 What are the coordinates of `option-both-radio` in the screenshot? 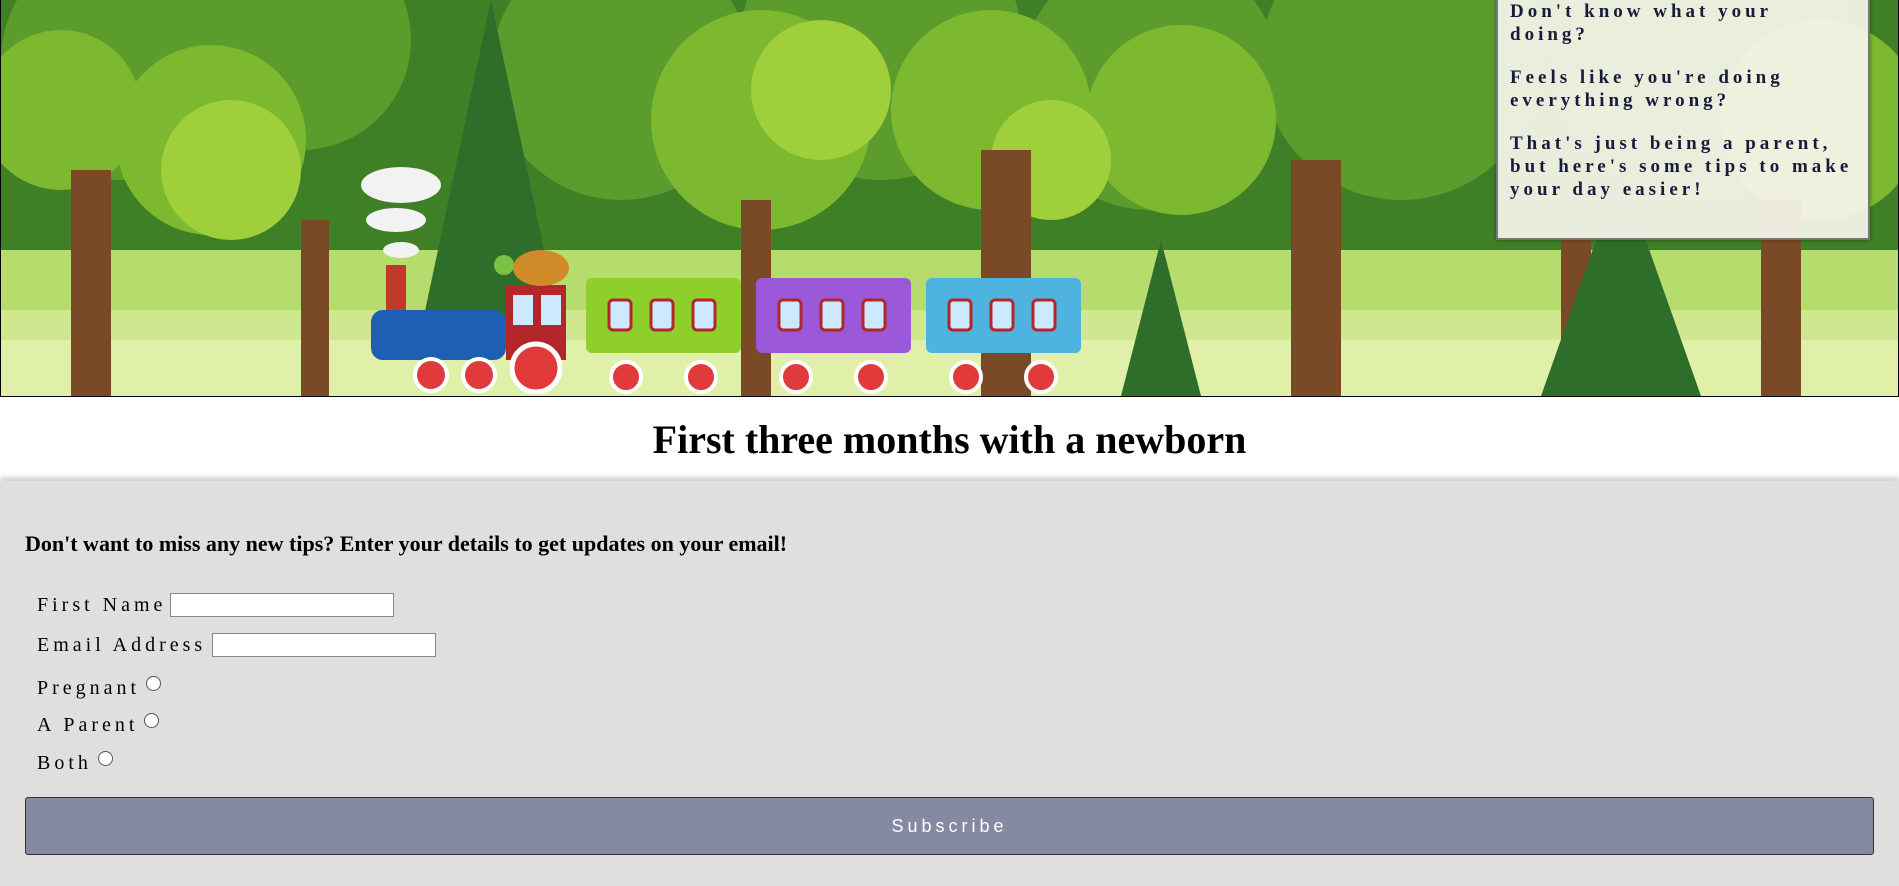 It's located at (105, 758).